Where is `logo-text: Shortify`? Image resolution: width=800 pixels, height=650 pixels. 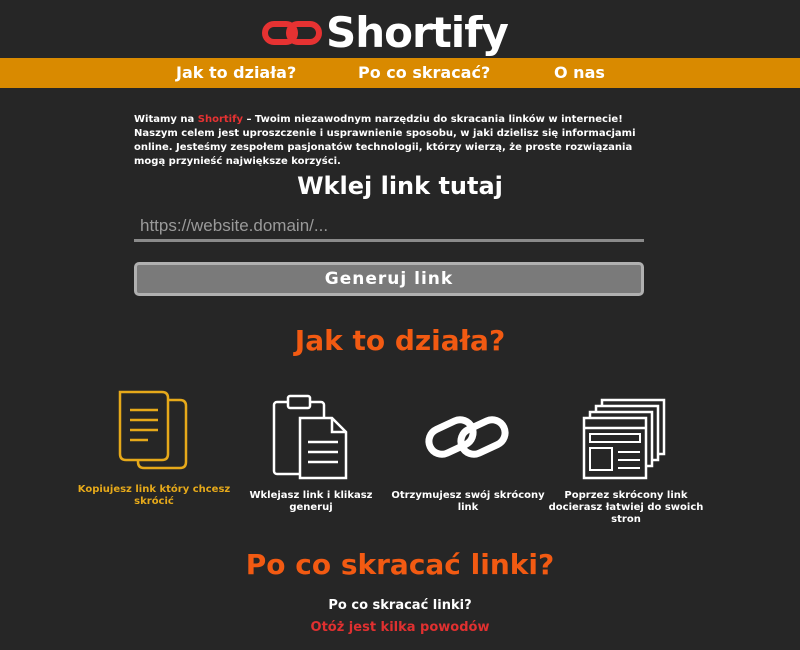 logo-text: Shortify is located at coordinates (417, 32).